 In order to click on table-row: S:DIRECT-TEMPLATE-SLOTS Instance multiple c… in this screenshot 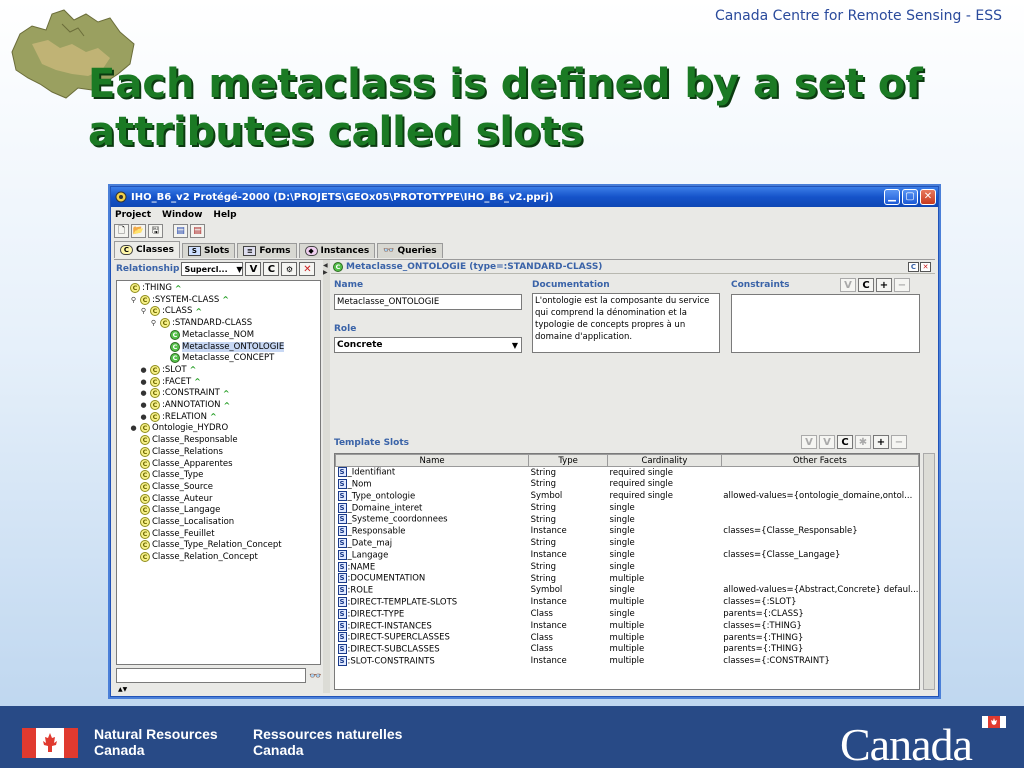, I will do `click(627, 602)`.